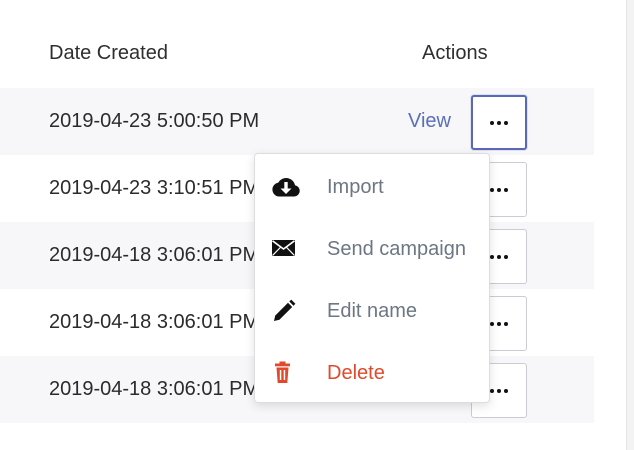  Describe the element at coordinates (285, 187) in the screenshot. I see `cloud-download-icon` at that location.